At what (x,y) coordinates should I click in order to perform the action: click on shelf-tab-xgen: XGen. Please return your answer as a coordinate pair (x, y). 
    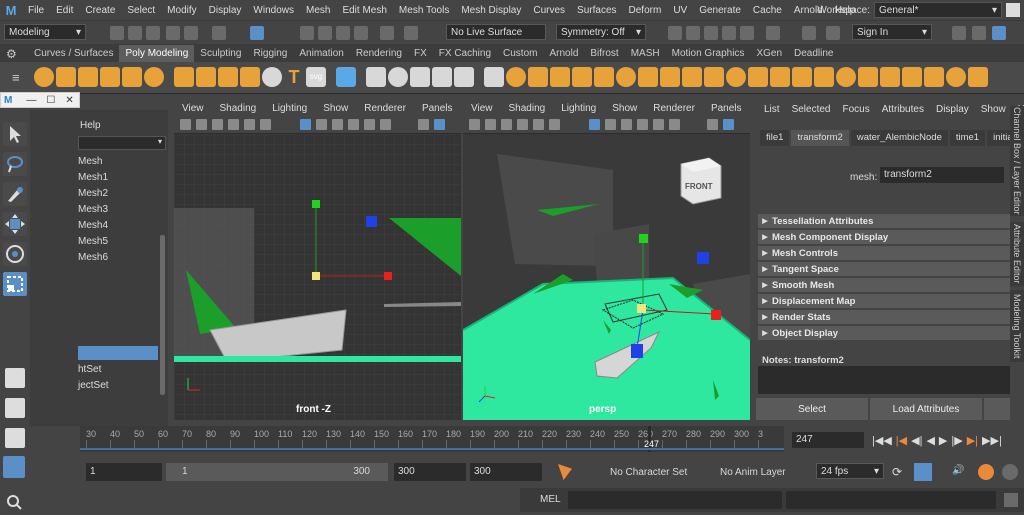
    Looking at the image, I should click on (769, 53).